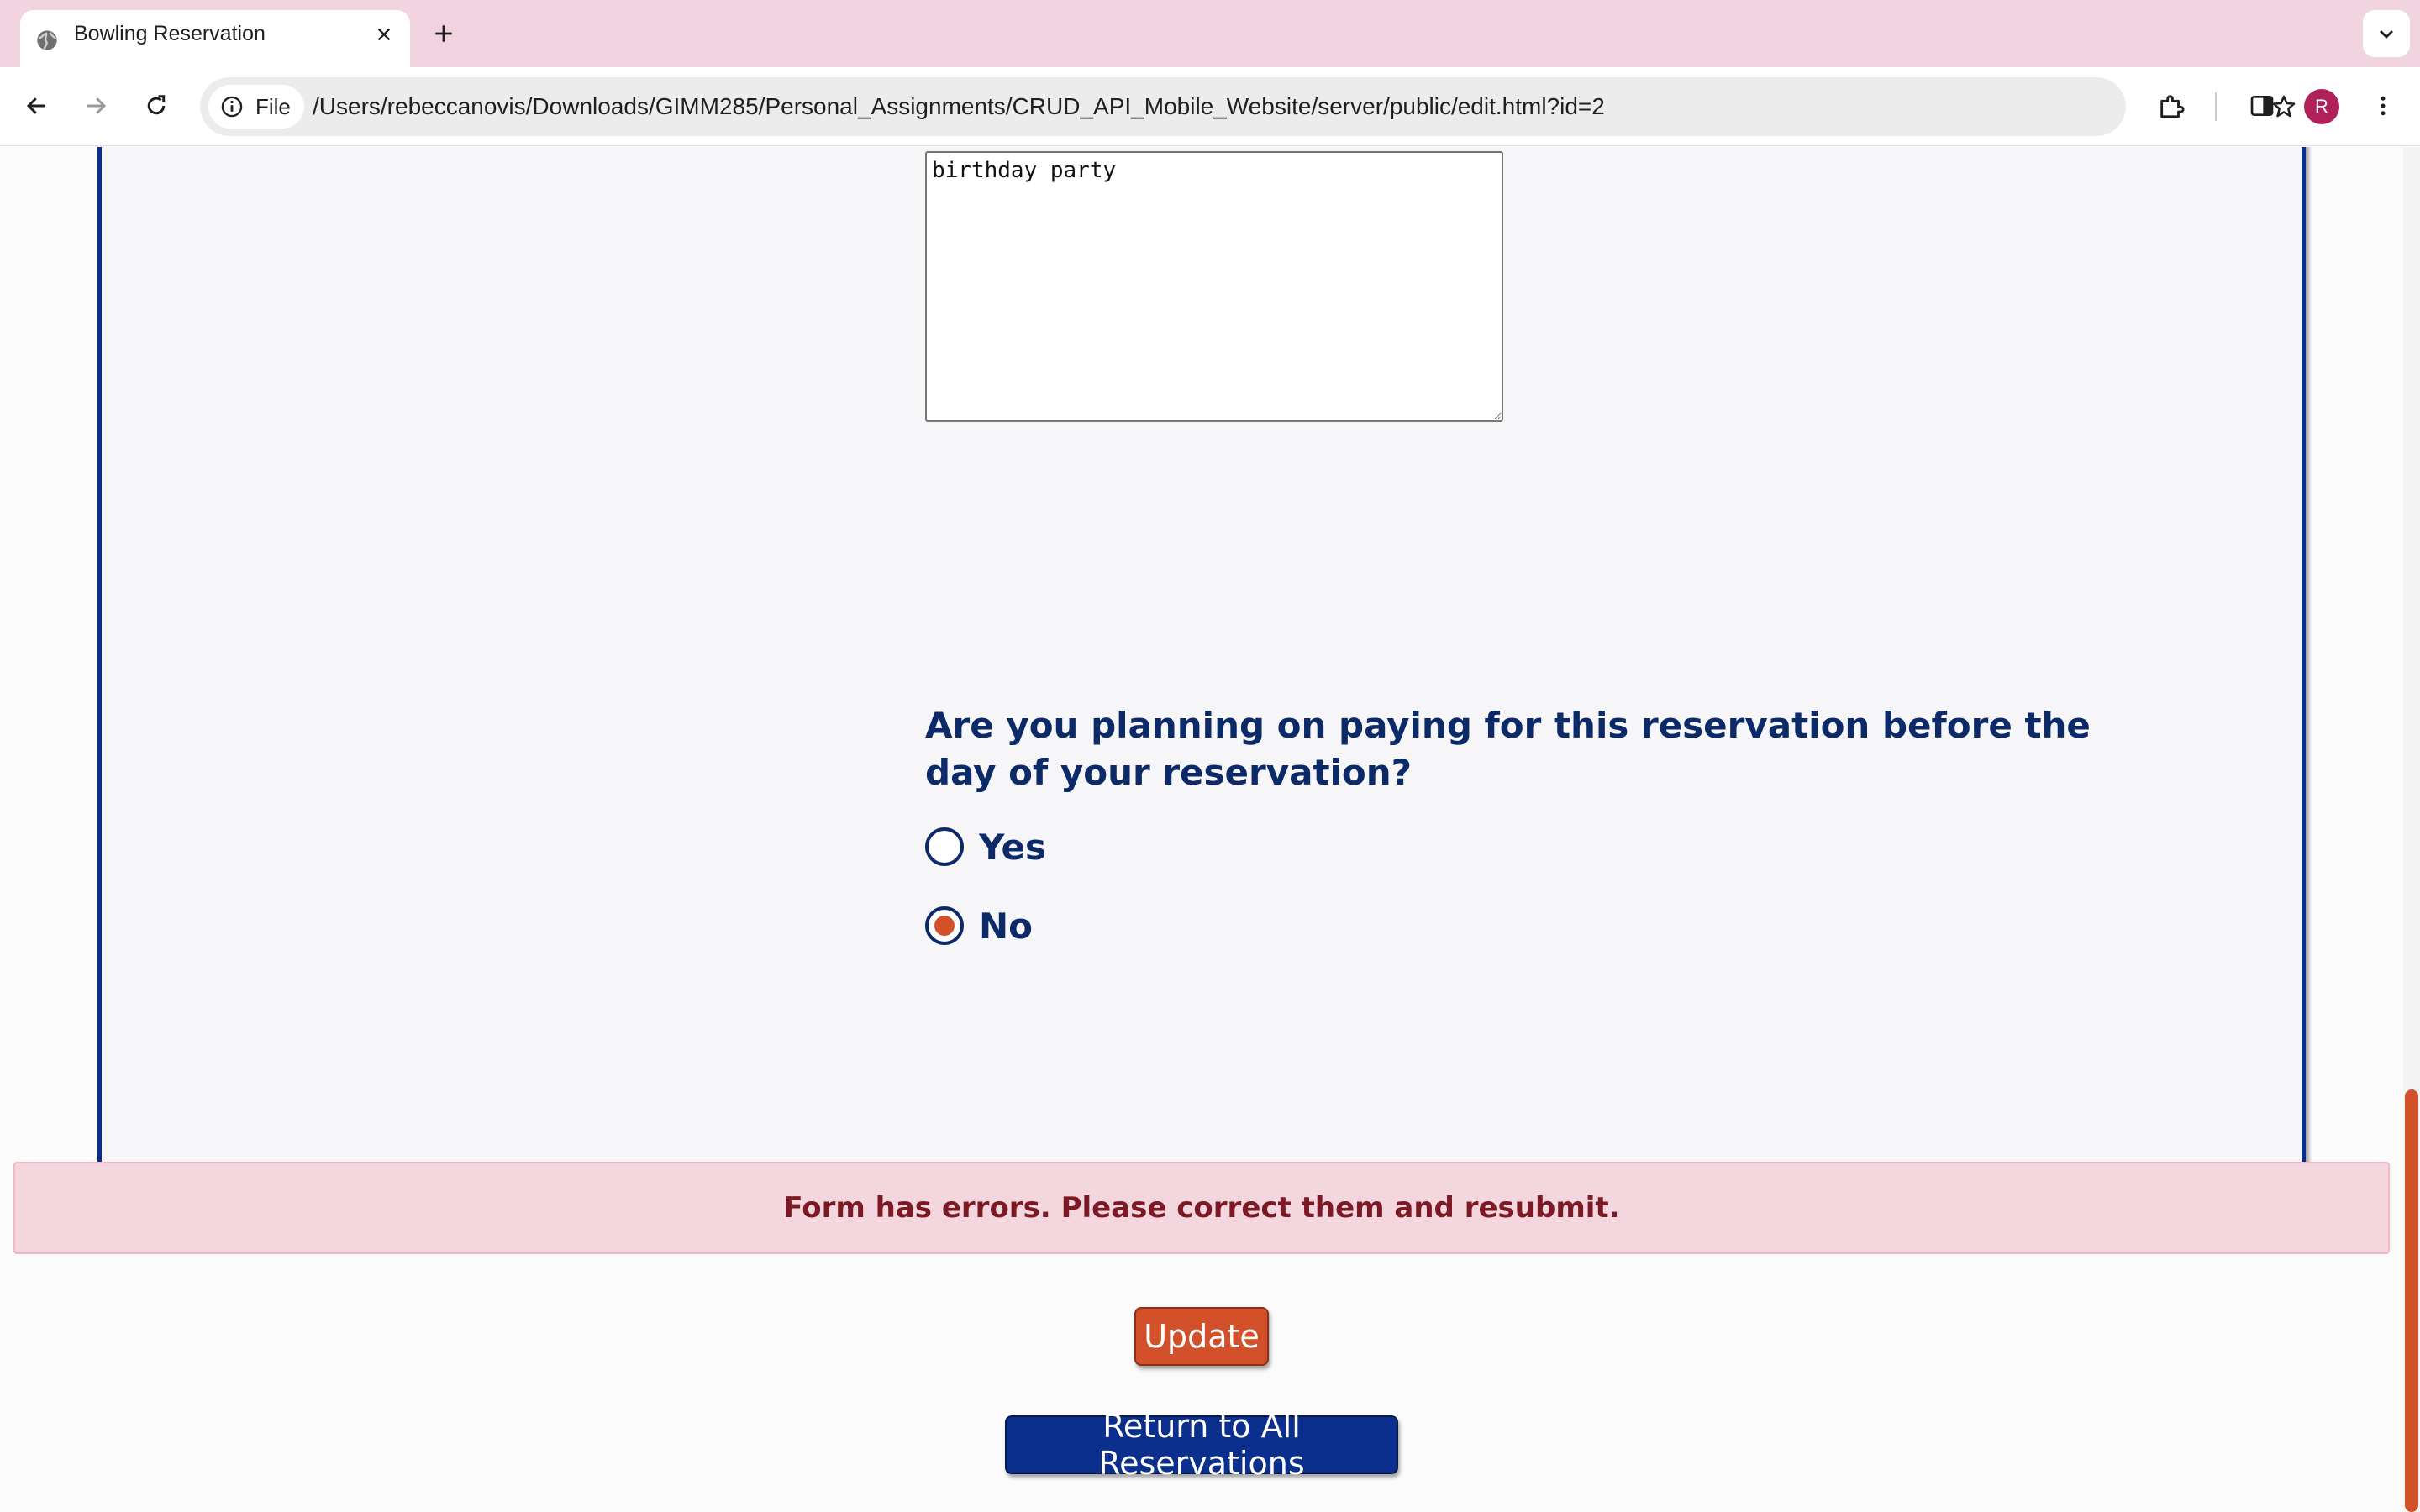 The width and height of the screenshot is (2420, 1512). What do you see at coordinates (1201, 1336) in the screenshot?
I see `update-button: Update` at bounding box center [1201, 1336].